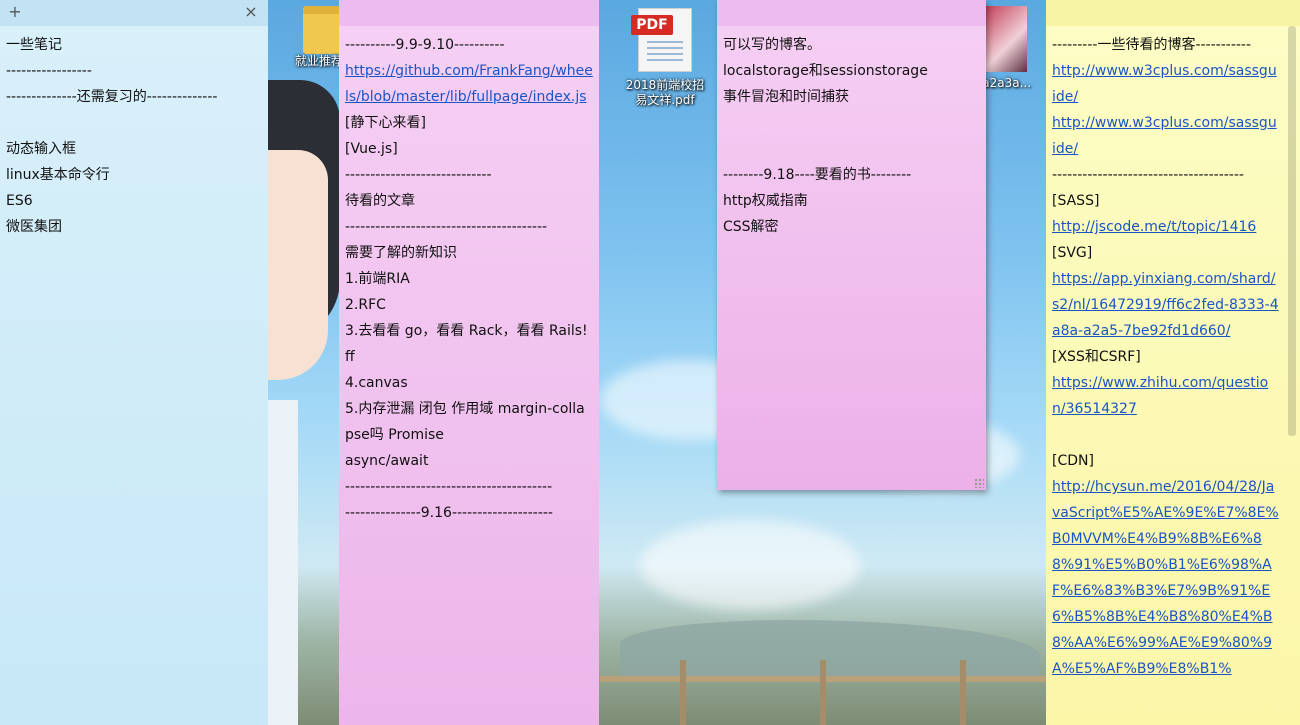 The height and width of the screenshot is (725, 1300). Describe the element at coordinates (401, 253) in the screenshot. I see `note-line: 需要了解的新知识` at that location.